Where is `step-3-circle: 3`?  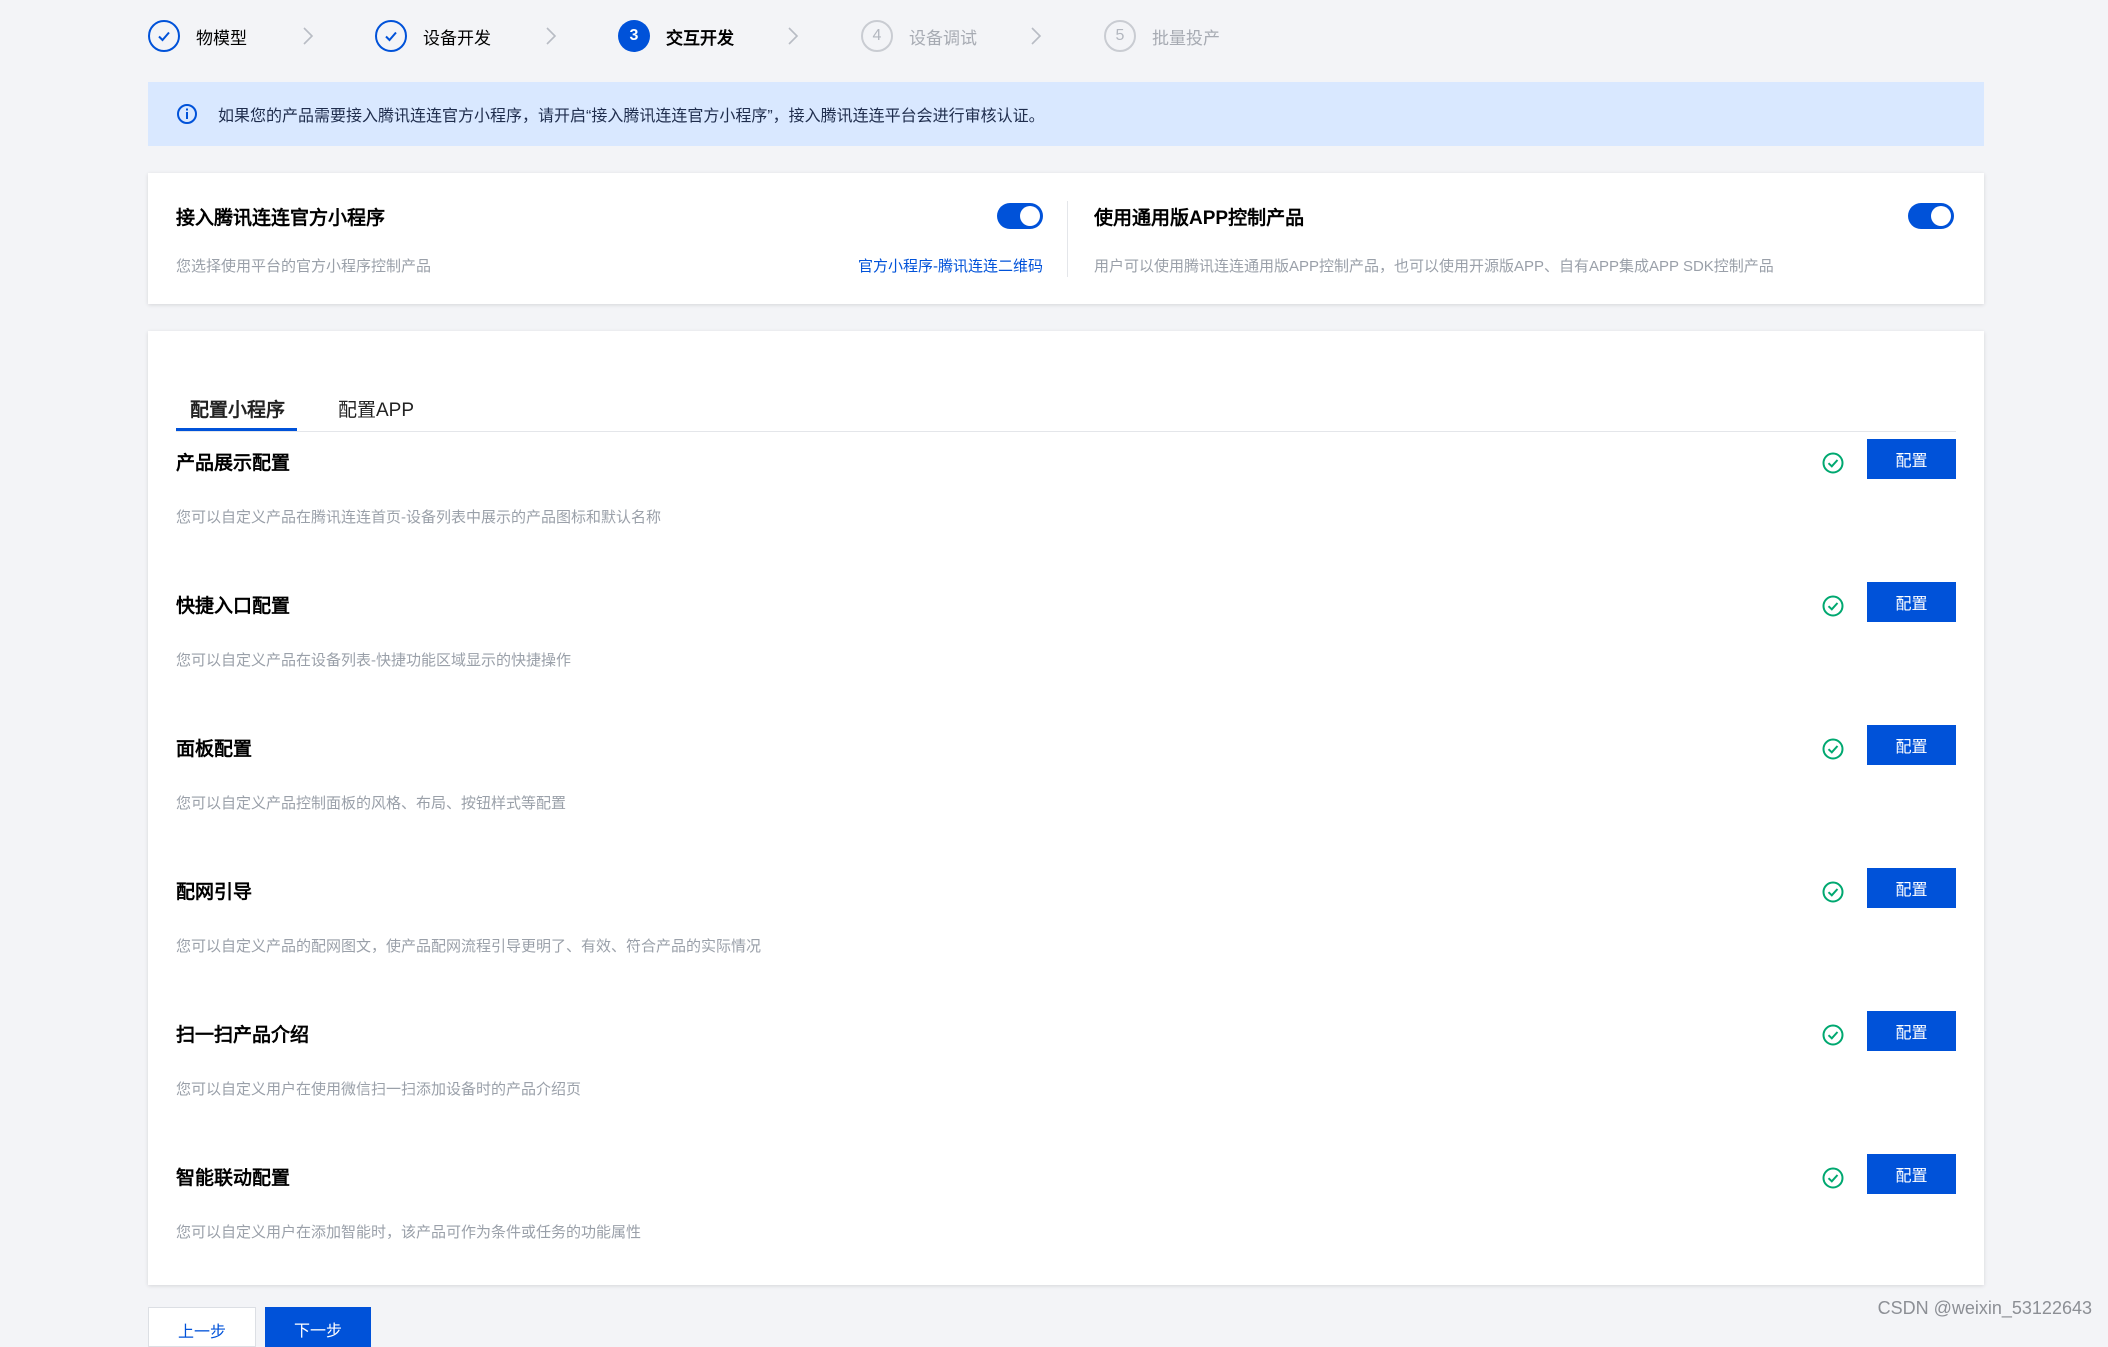
step-3-circle: 3 is located at coordinates (634, 36).